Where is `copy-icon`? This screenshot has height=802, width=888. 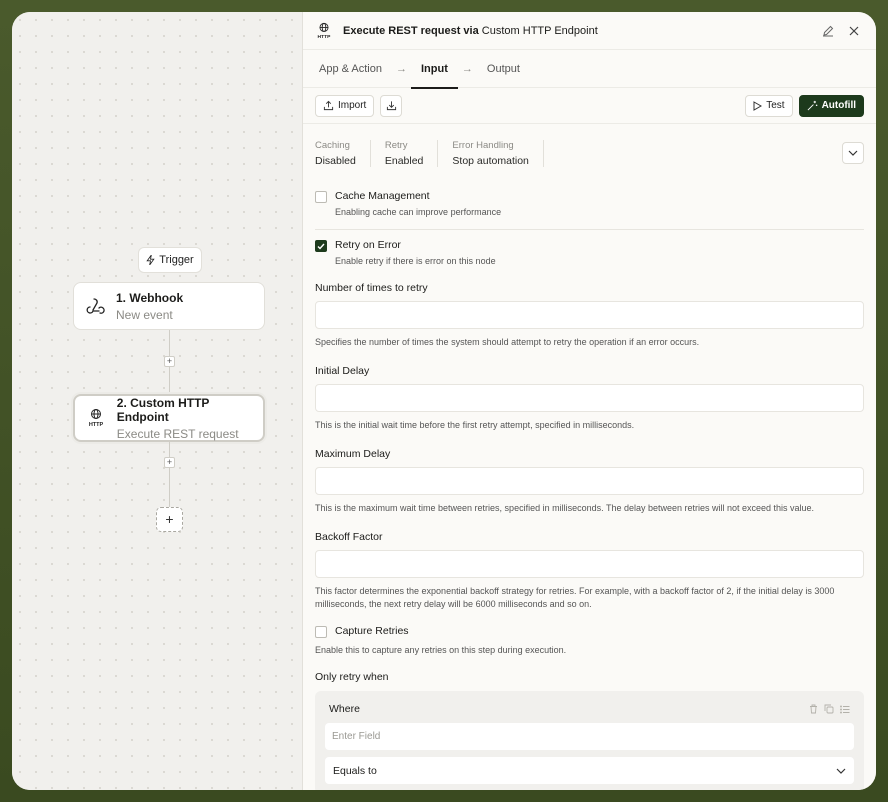 copy-icon is located at coordinates (829, 709).